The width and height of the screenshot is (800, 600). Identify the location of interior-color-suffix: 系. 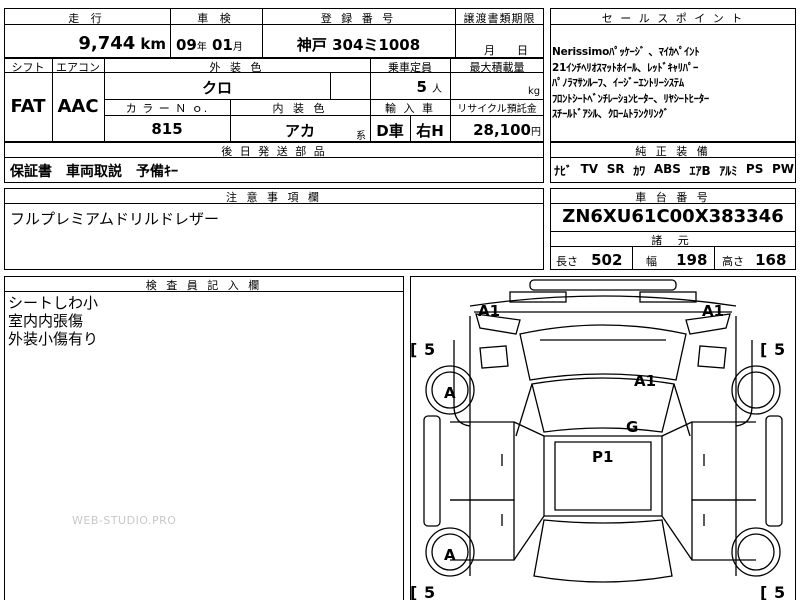
(361, 136).